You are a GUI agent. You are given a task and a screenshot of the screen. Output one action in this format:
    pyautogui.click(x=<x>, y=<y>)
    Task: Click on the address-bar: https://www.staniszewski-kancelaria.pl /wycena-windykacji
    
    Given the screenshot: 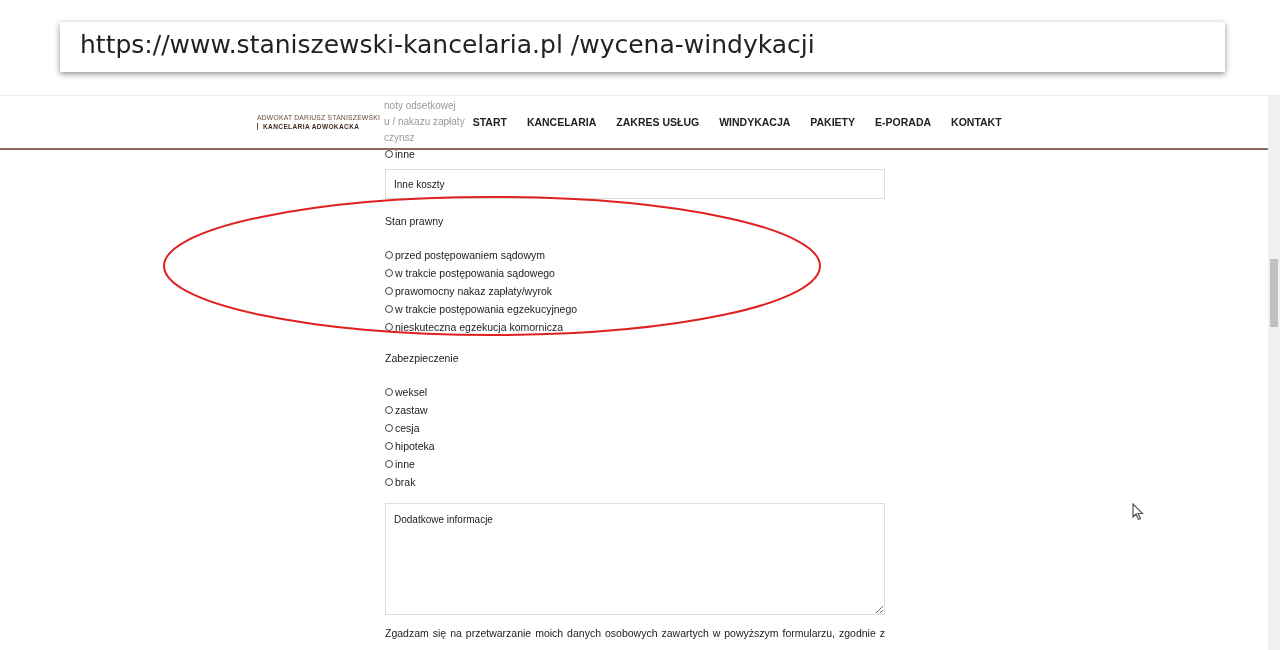 What is the action you would take?
    pyautogui.click(x=642, y=47)
    